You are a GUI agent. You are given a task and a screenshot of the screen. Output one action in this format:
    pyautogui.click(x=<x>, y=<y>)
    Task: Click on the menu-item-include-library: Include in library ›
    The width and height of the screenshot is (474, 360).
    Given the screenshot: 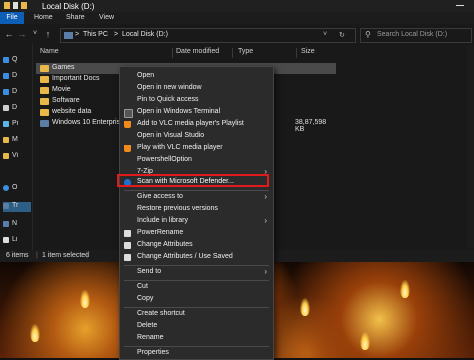 What is the action you would take?
    pyautogui.click(x=196, y=221)
    